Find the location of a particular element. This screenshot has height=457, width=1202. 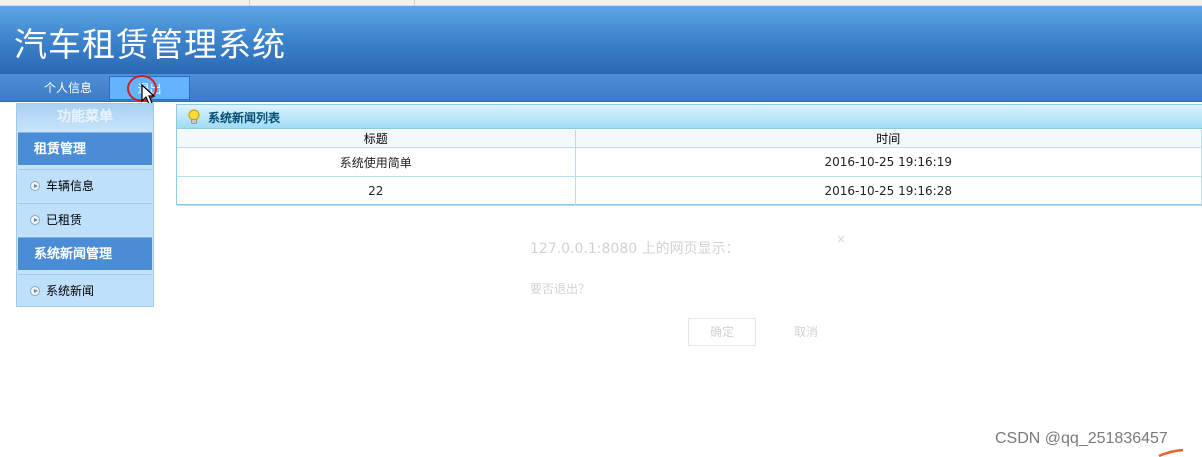

sidebar-item-rented: 已租赁 is located at coordinates (85, 219).